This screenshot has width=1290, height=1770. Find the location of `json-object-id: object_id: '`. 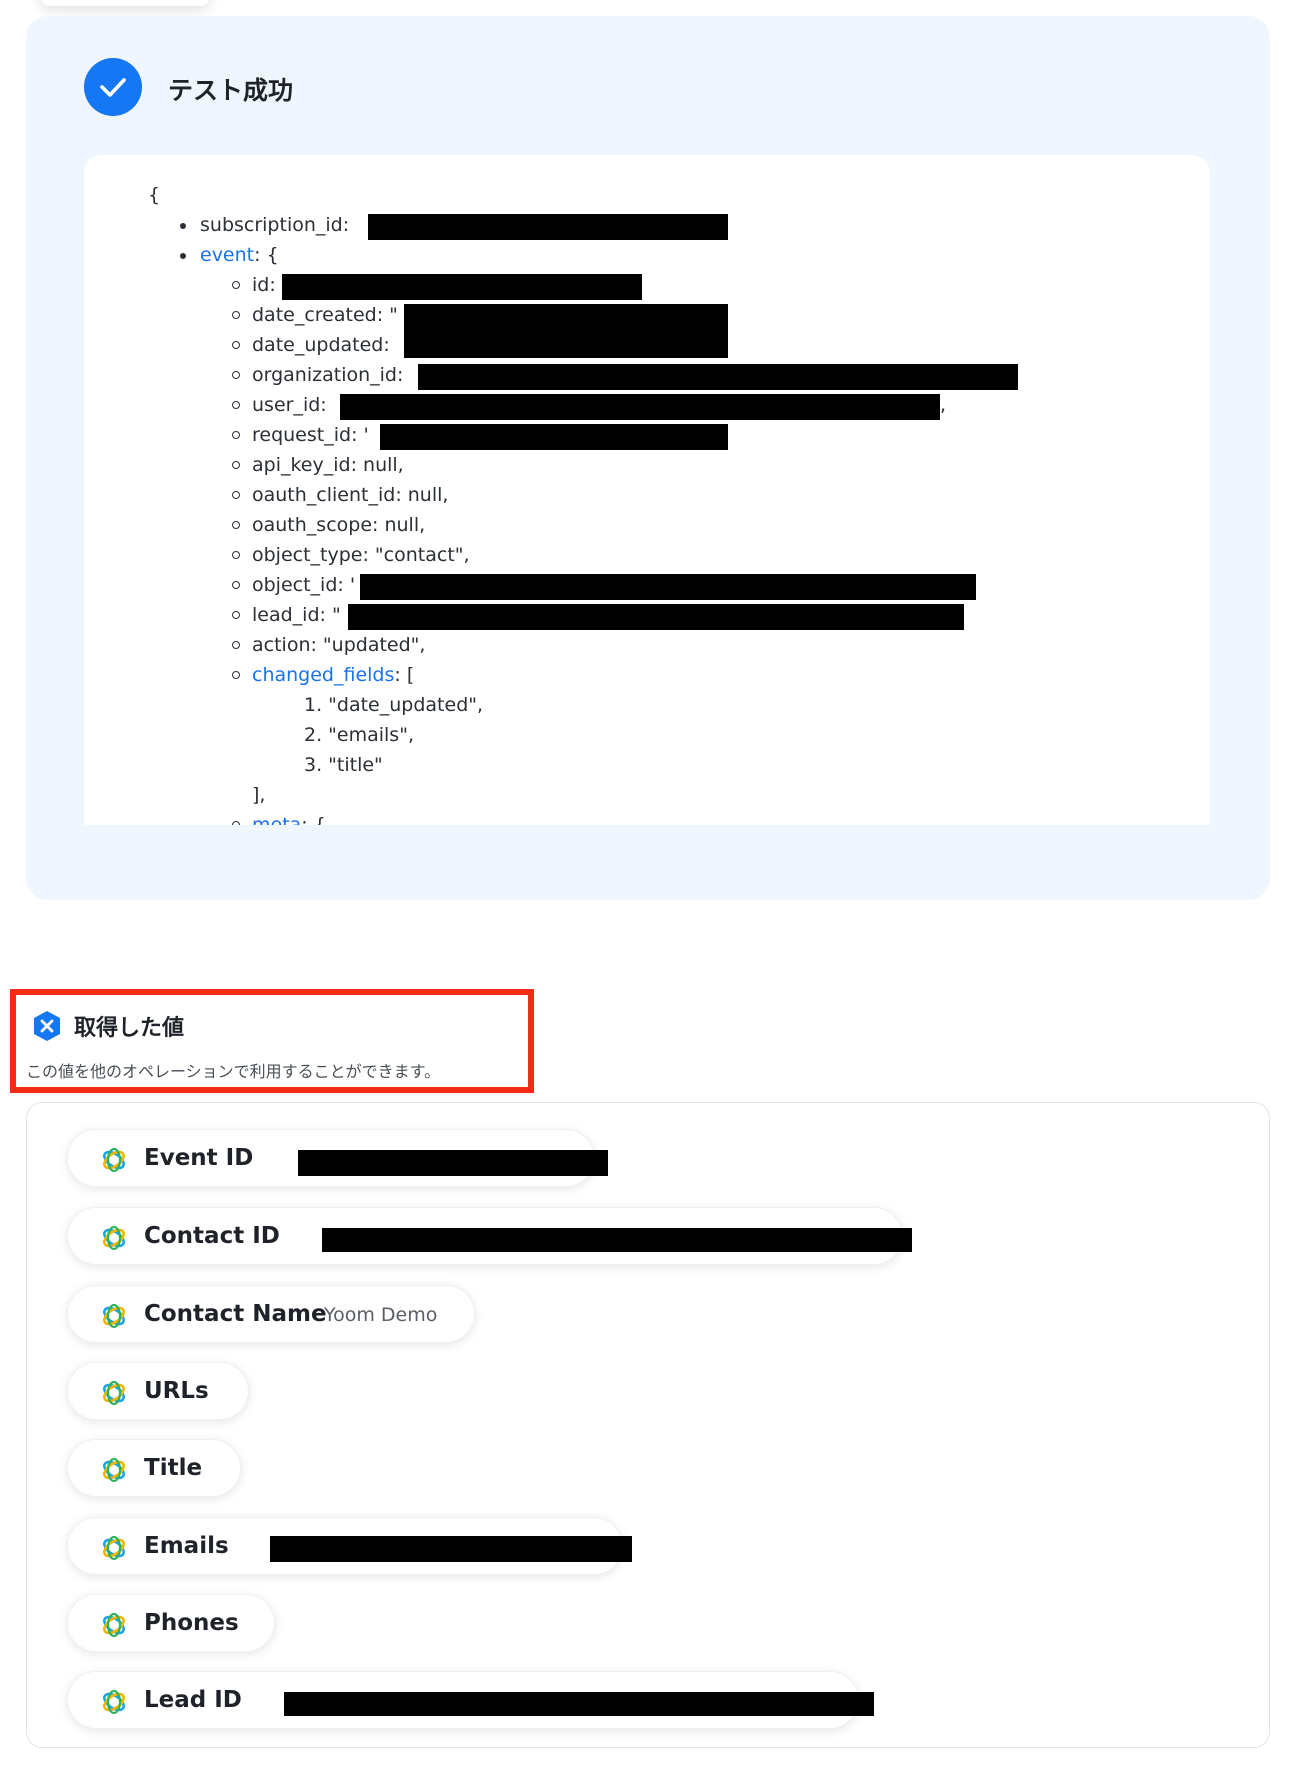

json-object-id: object_id: ' is located at coordinates (293, 585).